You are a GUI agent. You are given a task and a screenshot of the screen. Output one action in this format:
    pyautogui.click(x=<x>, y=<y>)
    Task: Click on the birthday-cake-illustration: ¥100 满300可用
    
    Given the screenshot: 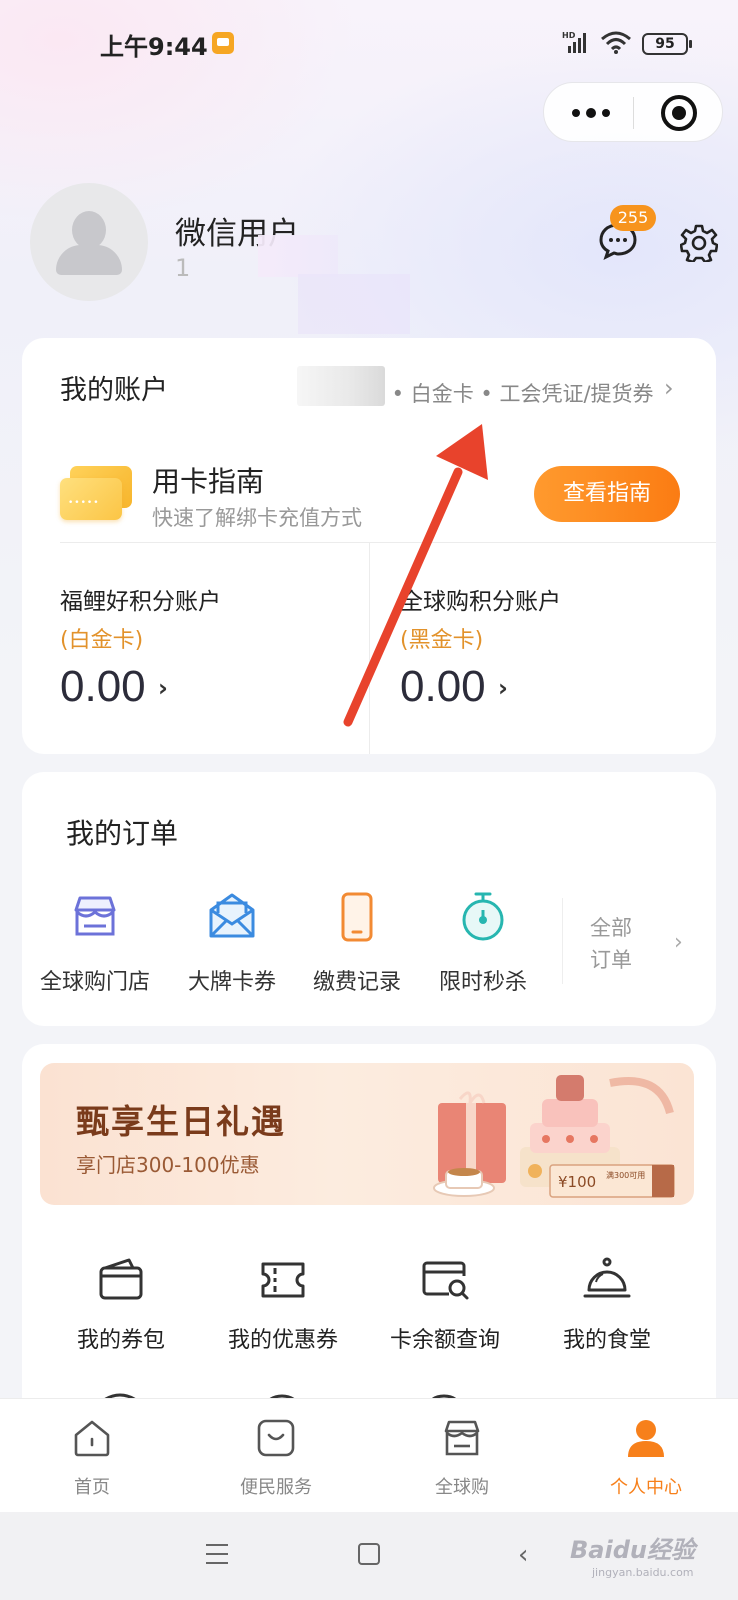 What is the action you would take?
    pyautogui.click(x=554, y=1136)
    